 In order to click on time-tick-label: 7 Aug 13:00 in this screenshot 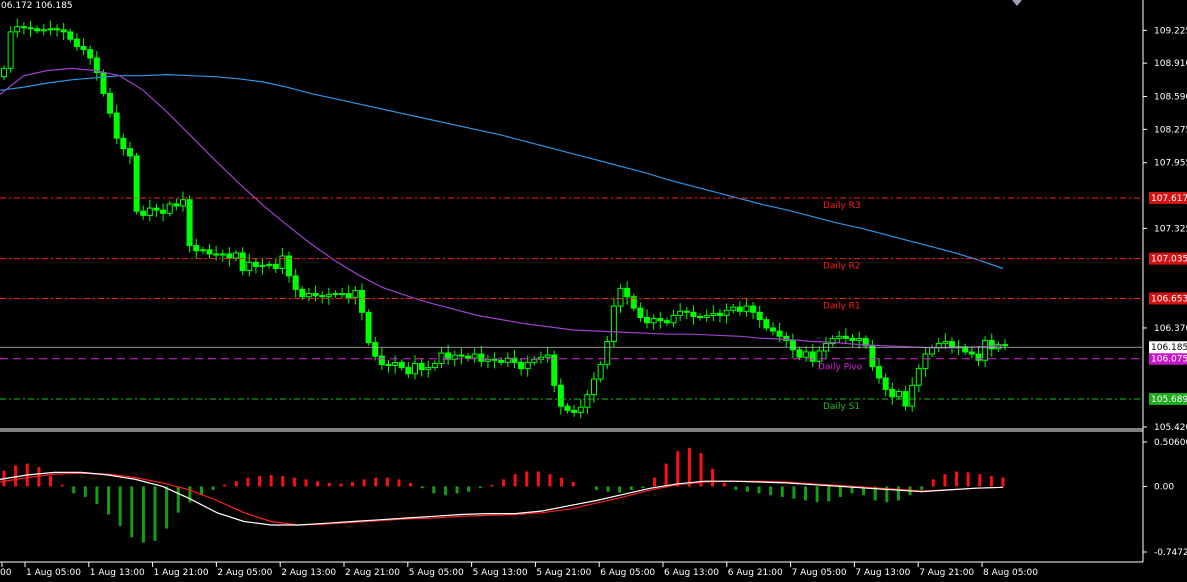, I will do `click(882, 573)`.